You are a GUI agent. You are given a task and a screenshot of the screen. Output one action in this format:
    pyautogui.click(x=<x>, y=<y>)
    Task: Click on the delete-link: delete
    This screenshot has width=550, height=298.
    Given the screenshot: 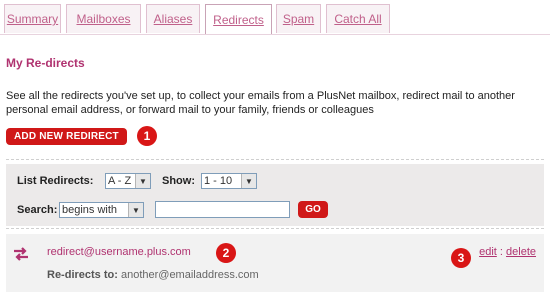 What is the action you would take?
    pyautogui.click(x=521, y=252)
    